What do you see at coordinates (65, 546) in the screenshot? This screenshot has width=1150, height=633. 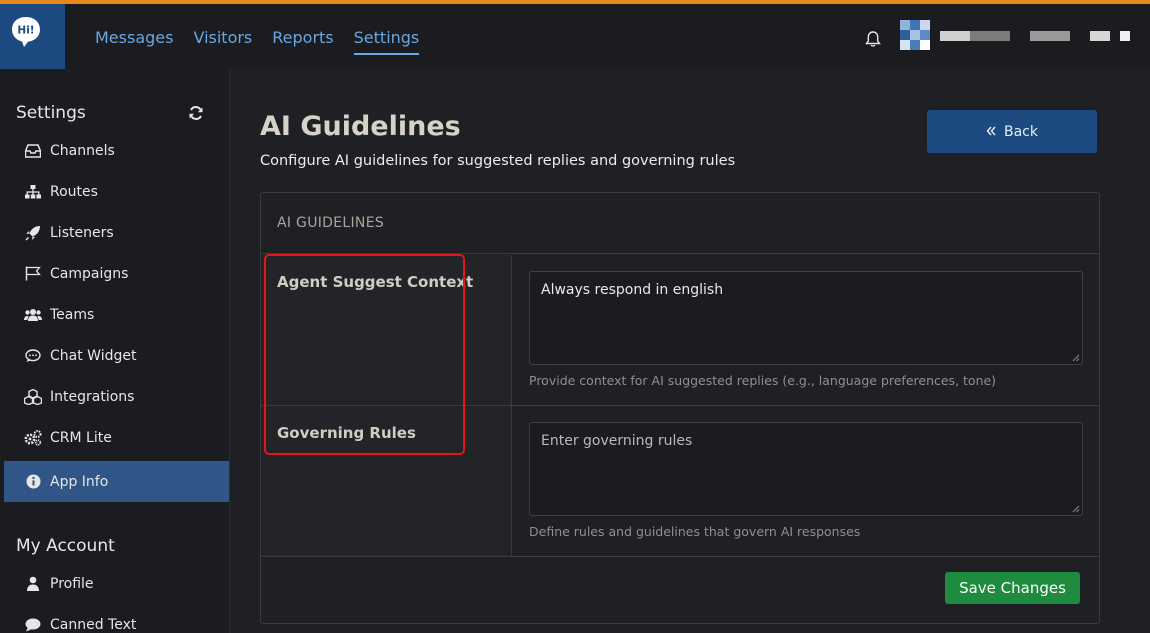 I see `sidebar-account-heading: My Account` at bounding box center [65, 546].